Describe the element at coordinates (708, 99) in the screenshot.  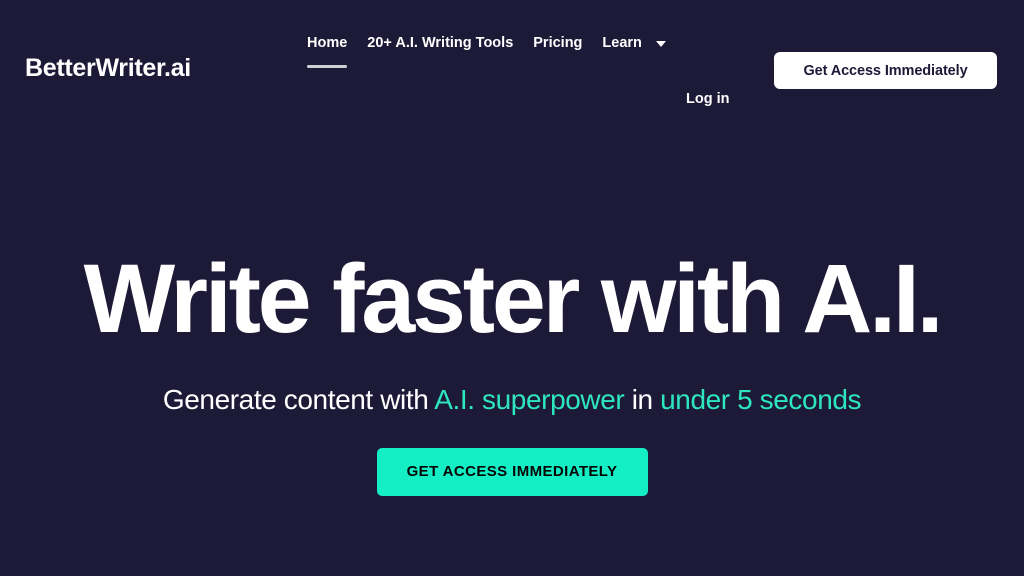
I see `login-link: Log in` at that location.